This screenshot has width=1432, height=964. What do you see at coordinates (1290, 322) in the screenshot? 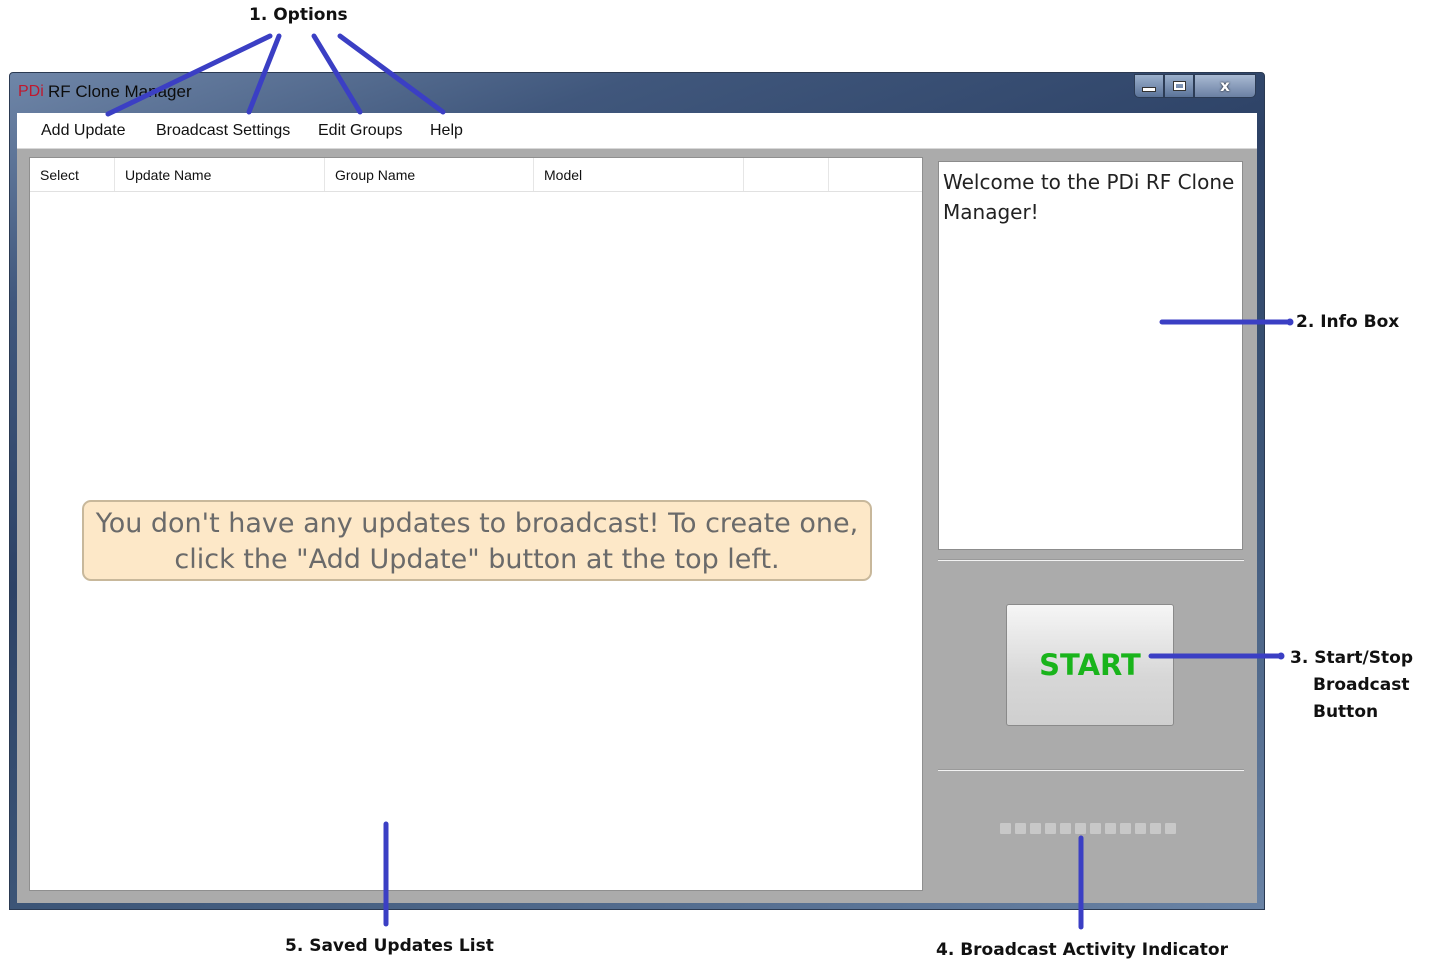
I see `pointer-info-box-end` at bounding box center [1290, 322].